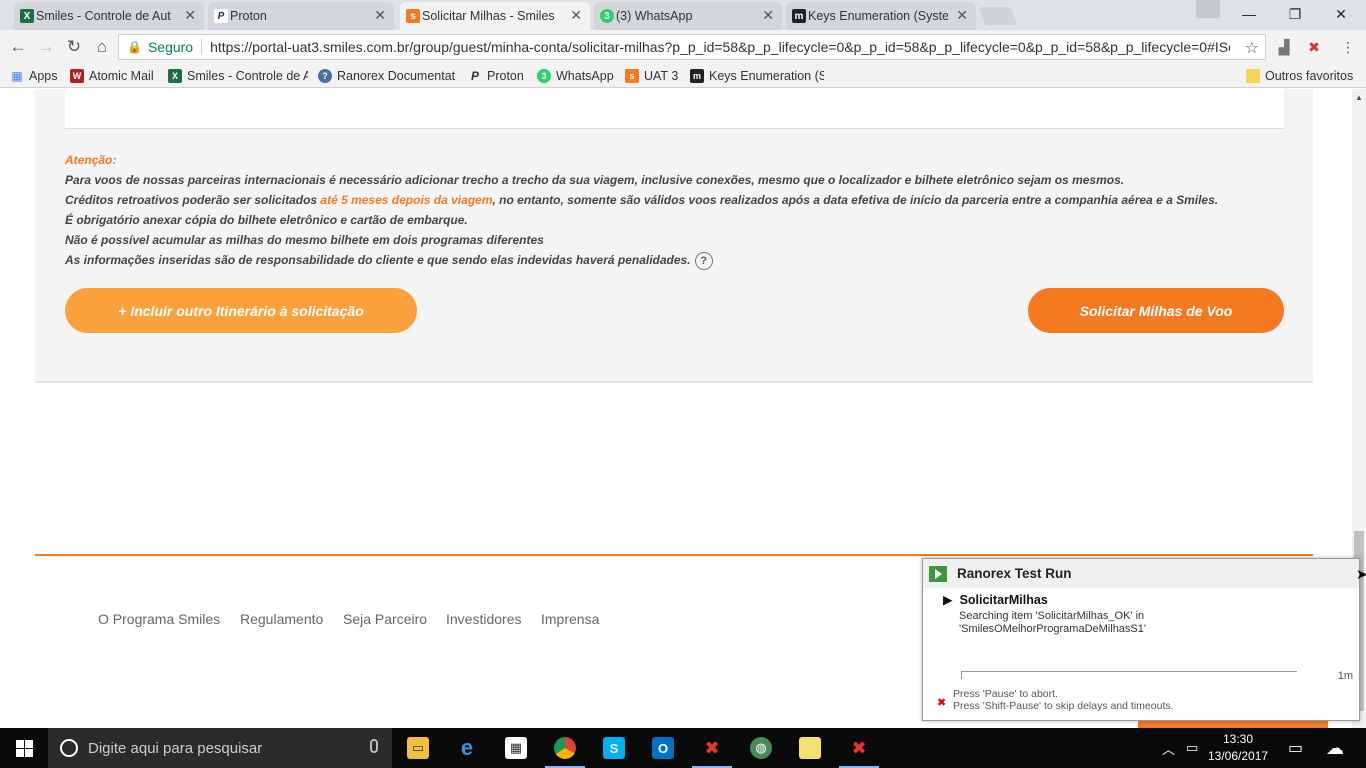 The width and height of the screenshot is (1366, 768). I want to click on start-button, so click(24, 748).